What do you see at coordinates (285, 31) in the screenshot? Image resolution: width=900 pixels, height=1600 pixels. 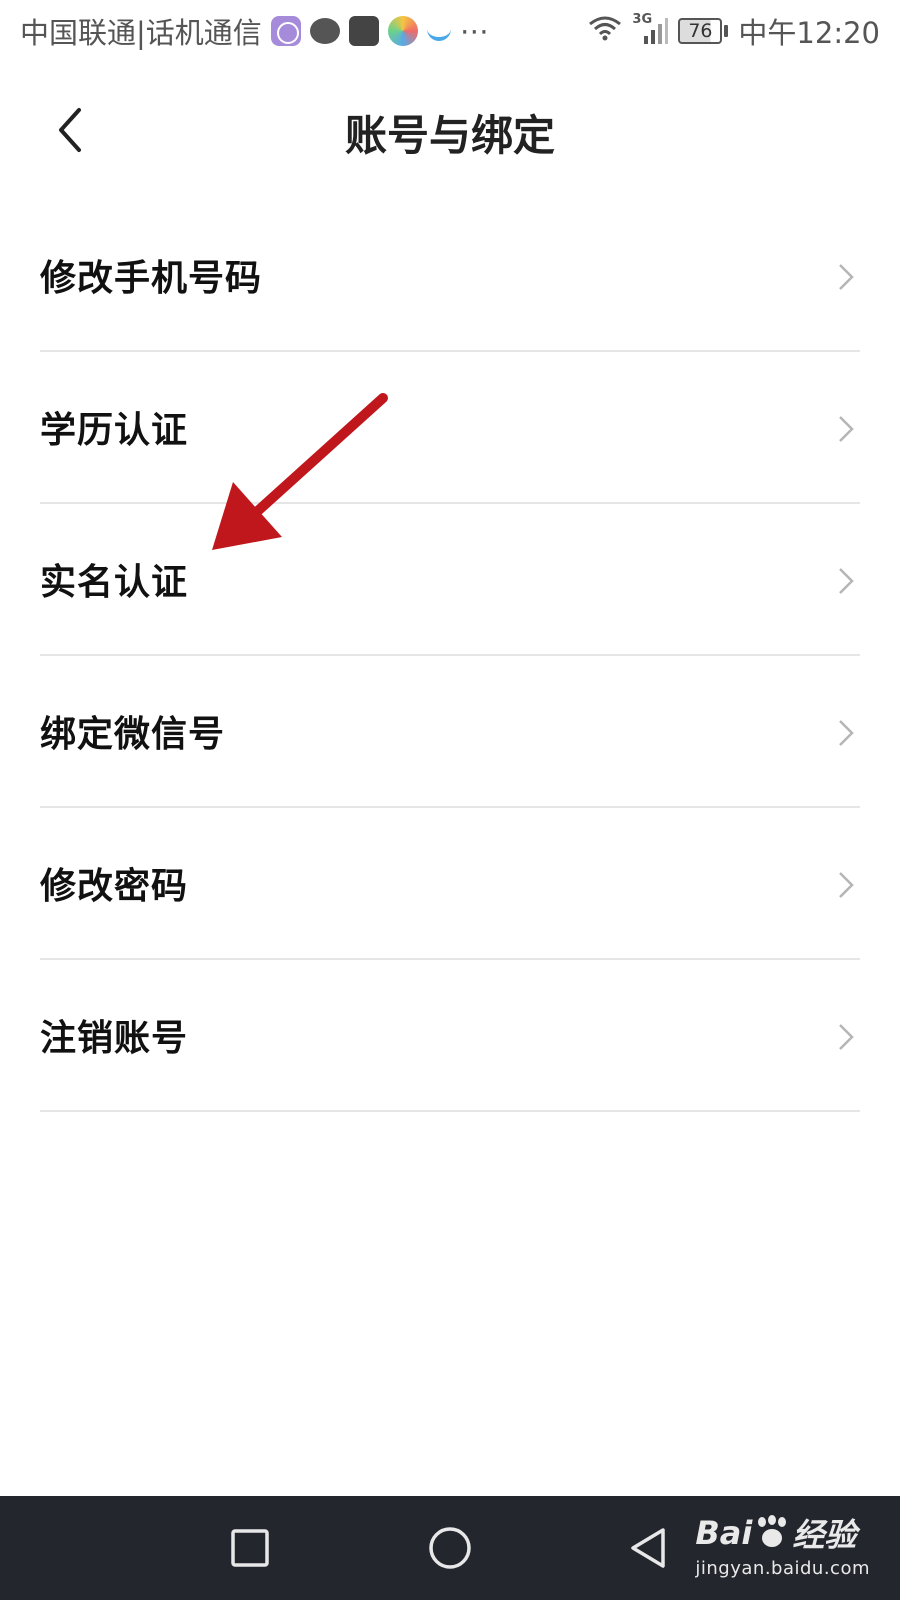 I see `browser-icon` at bounding box center [285, 31].